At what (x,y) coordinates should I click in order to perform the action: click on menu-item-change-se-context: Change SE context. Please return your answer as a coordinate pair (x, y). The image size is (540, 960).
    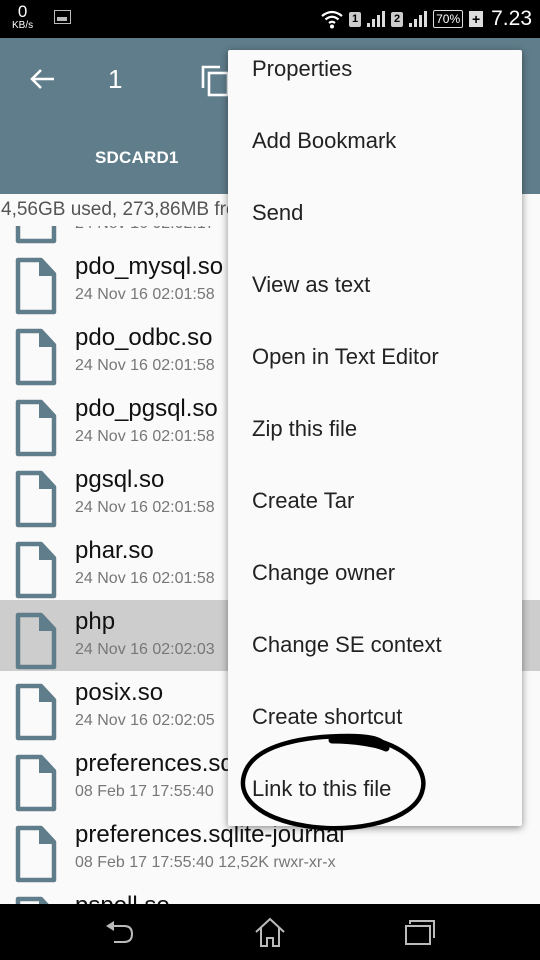
    Looking at the image, I should click on (347, 645).